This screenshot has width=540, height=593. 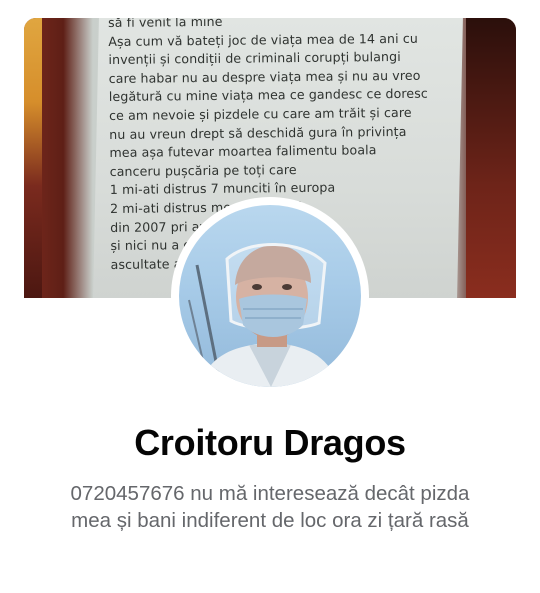 I want to click on avatar-person-icon, so click(x=263, y=315).